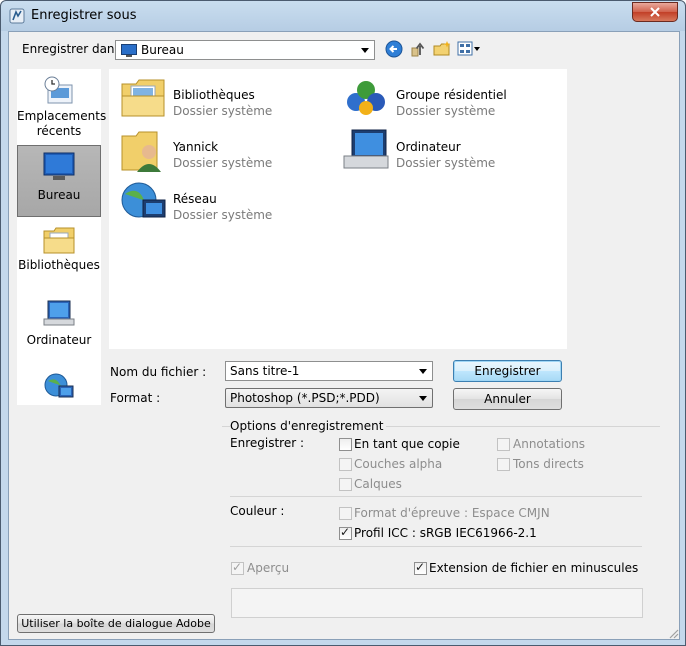 This screenshot has width=686, height=646. I want to click on save-in-dropdown: Bureau, so click(245, 50).